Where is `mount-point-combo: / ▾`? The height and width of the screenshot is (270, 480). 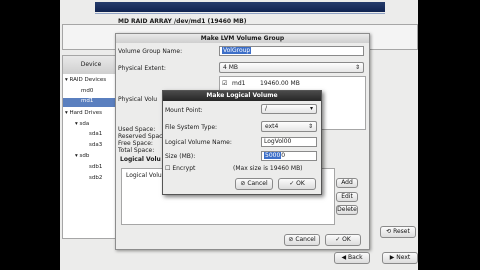 mount-point-combo: / ▾ is located at coordinates (289, 109).